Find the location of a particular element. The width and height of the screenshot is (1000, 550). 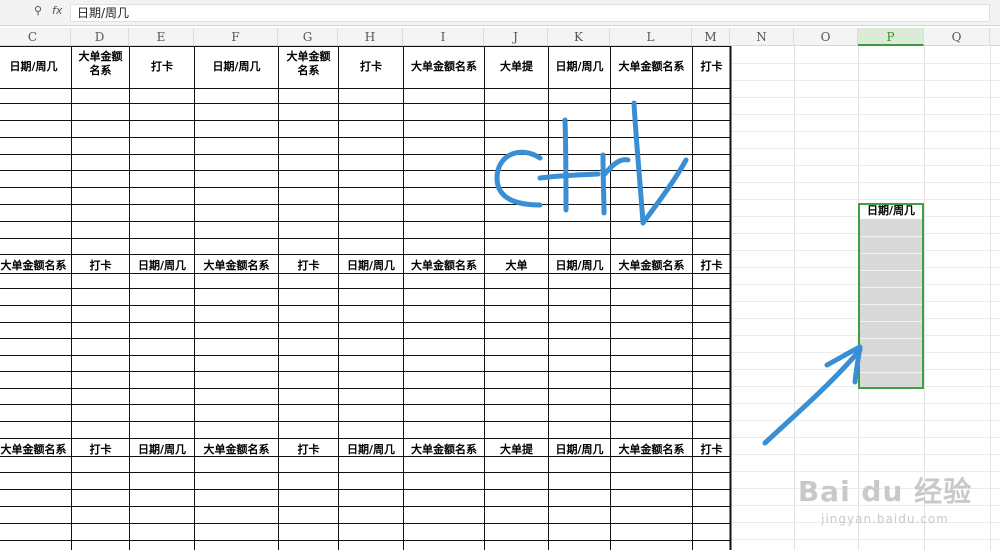

watermark: Bai du 经验 jingyan.baidu.com is located at coordinates (885, 505).